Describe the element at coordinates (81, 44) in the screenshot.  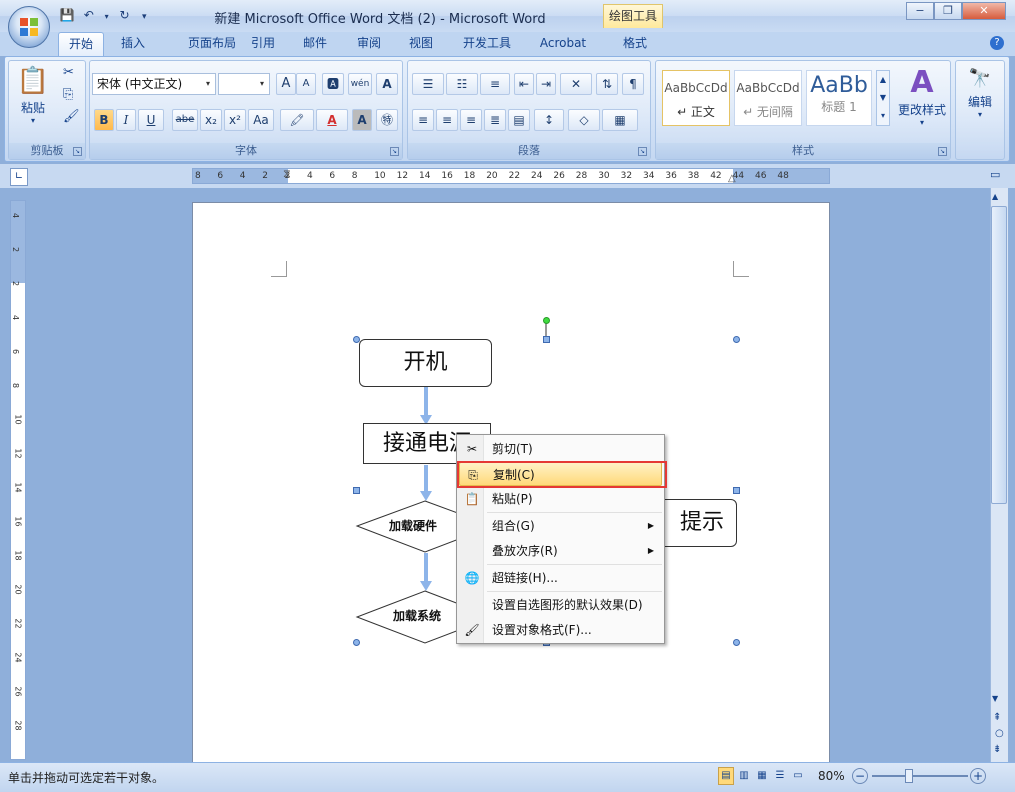
I see `tab-home: 开始` at that location.